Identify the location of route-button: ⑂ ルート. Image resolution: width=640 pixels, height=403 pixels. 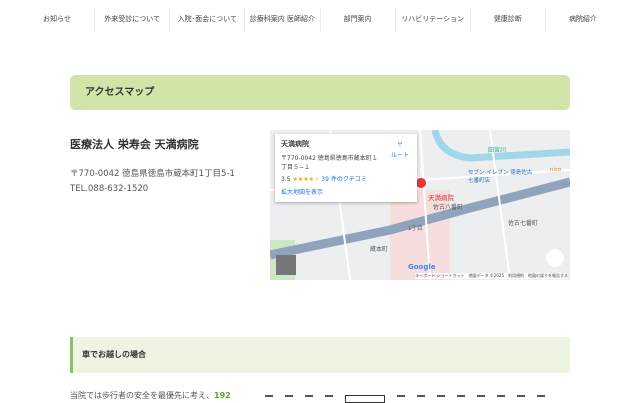
(400, 149).